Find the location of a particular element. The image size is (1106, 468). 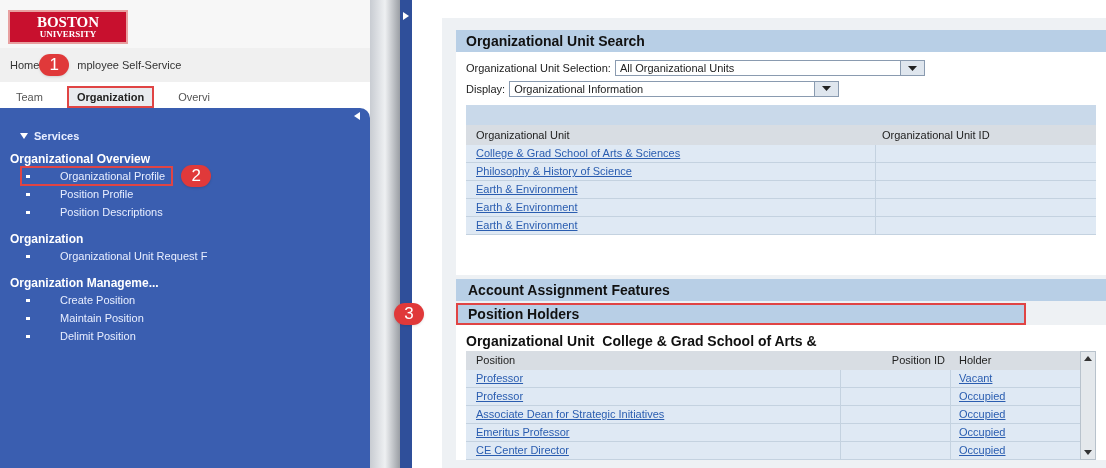

section-header: Organizational Unit Search is located at coordinates (781, 41).